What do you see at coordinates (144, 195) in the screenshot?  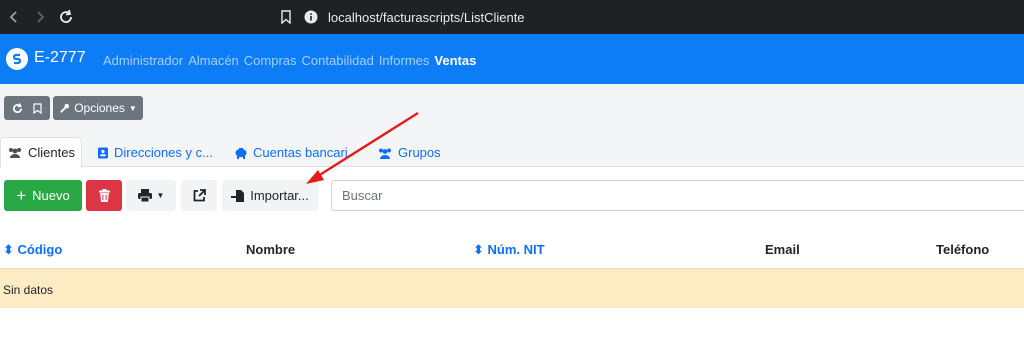 I see `print-icon` at bounding box center [144, 195].